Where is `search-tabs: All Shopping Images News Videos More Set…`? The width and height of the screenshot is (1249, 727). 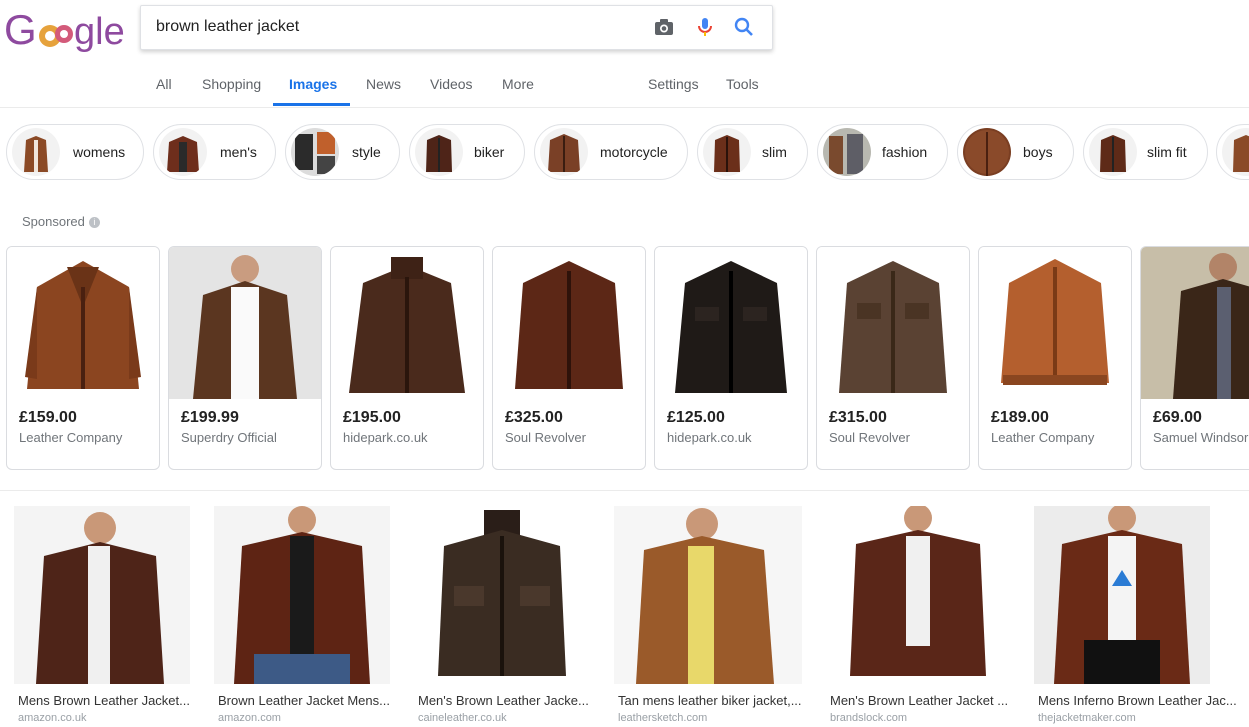 search-tabs: All Shopping Images News Videos More Set… is located at coordinates (624, 85).